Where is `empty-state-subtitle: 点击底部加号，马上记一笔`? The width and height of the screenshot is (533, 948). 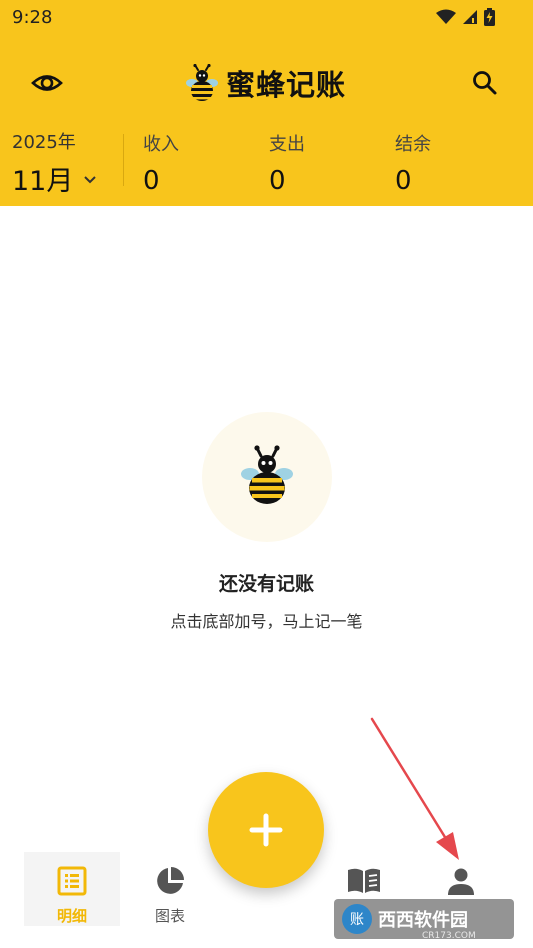 empty-state-subtitle: 点击底部加号，马上记一笔 is located at coordinates (266, 621).